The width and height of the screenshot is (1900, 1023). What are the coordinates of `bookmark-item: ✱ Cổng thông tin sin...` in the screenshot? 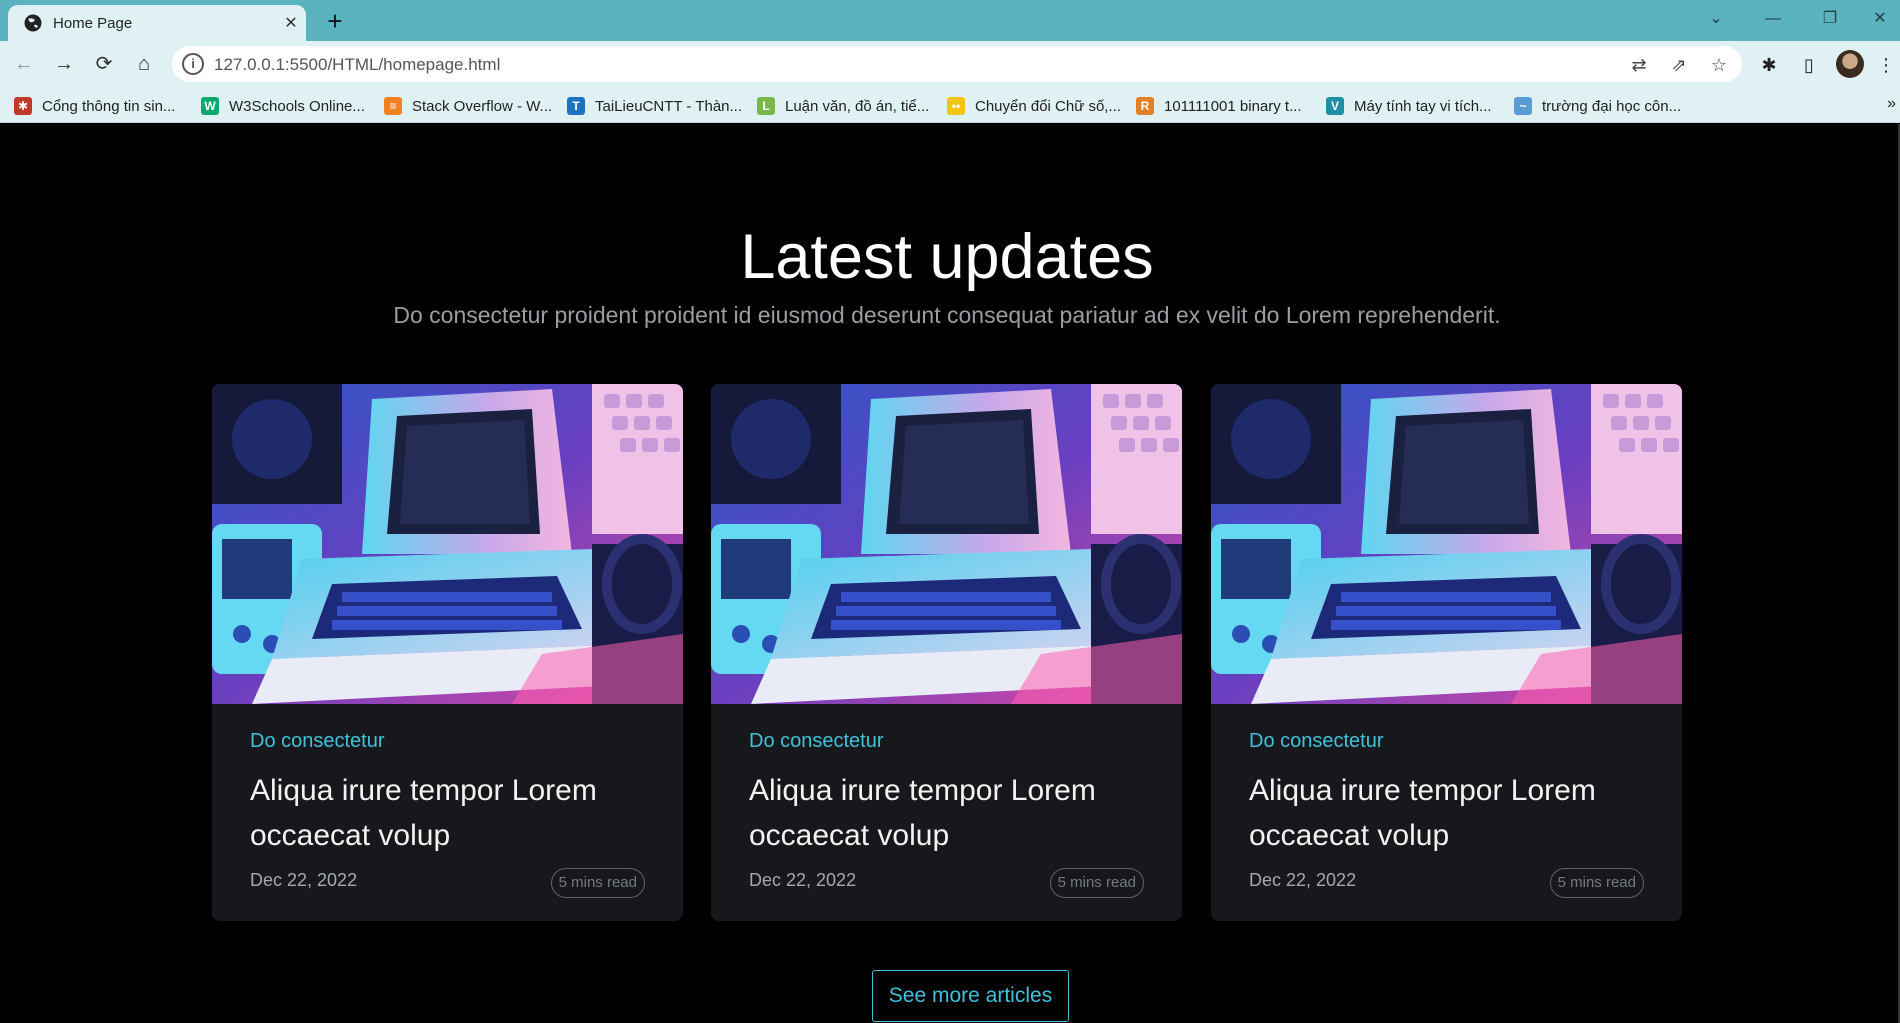 It's located at (94, 106).